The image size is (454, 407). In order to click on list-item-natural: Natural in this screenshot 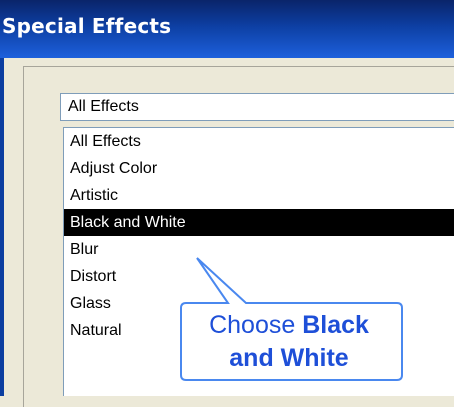, I will do `click(96, 330)`.